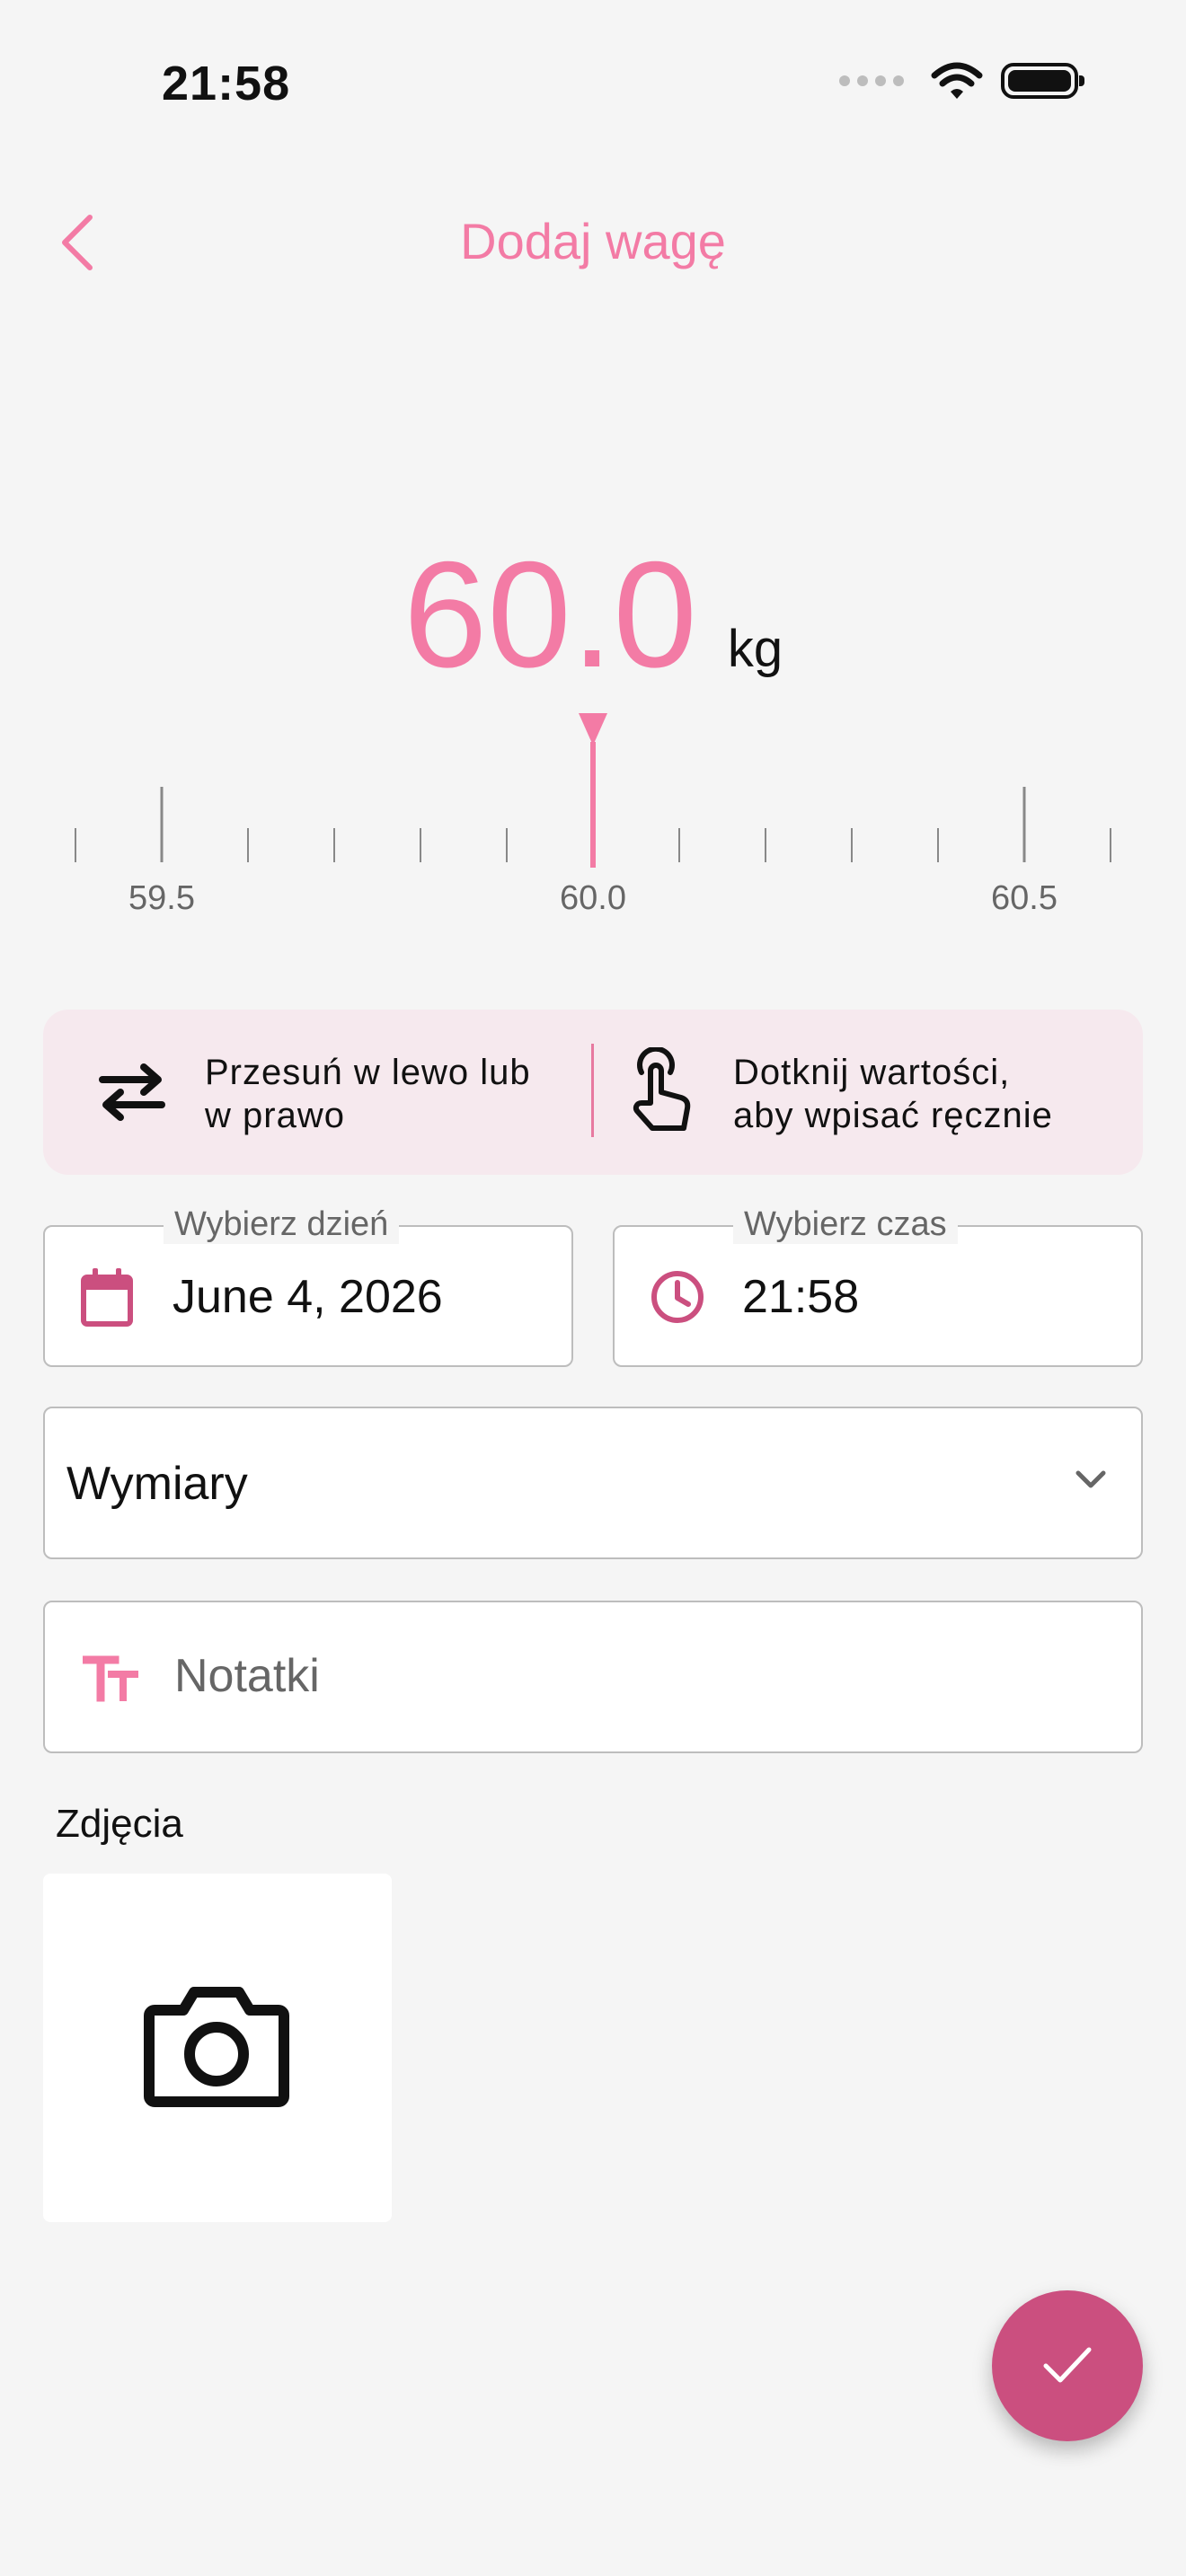 The width and height of the screenshot is (1186, 2576). I want to click on hint-tap-line2: aby wpisać ręcznie, so click(893, 1115).